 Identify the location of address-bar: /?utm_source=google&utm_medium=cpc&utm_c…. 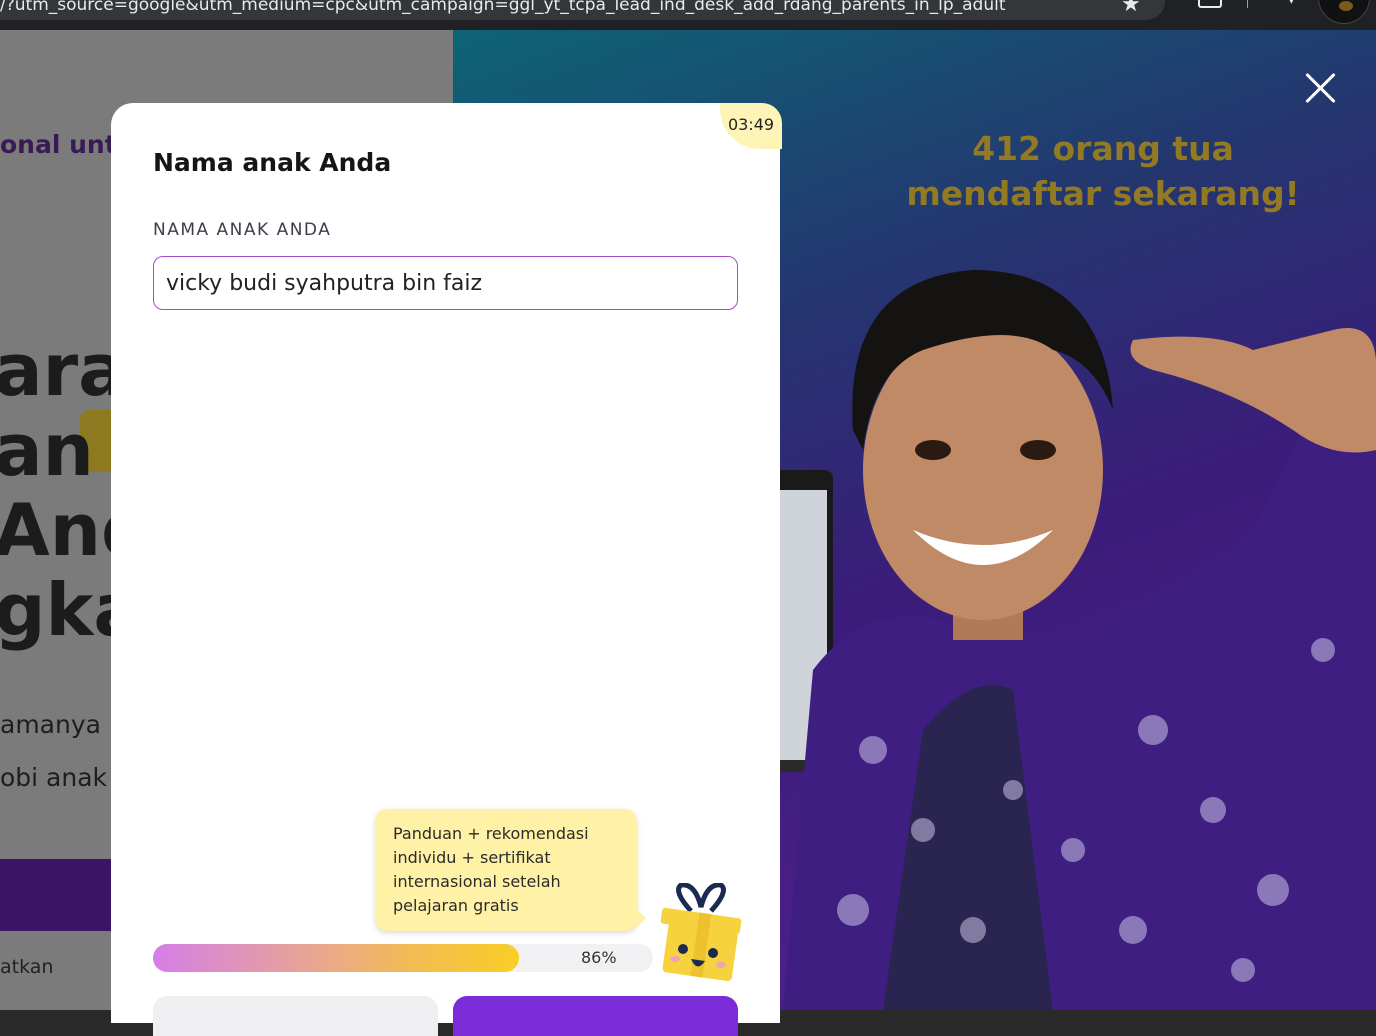
(582, 10).